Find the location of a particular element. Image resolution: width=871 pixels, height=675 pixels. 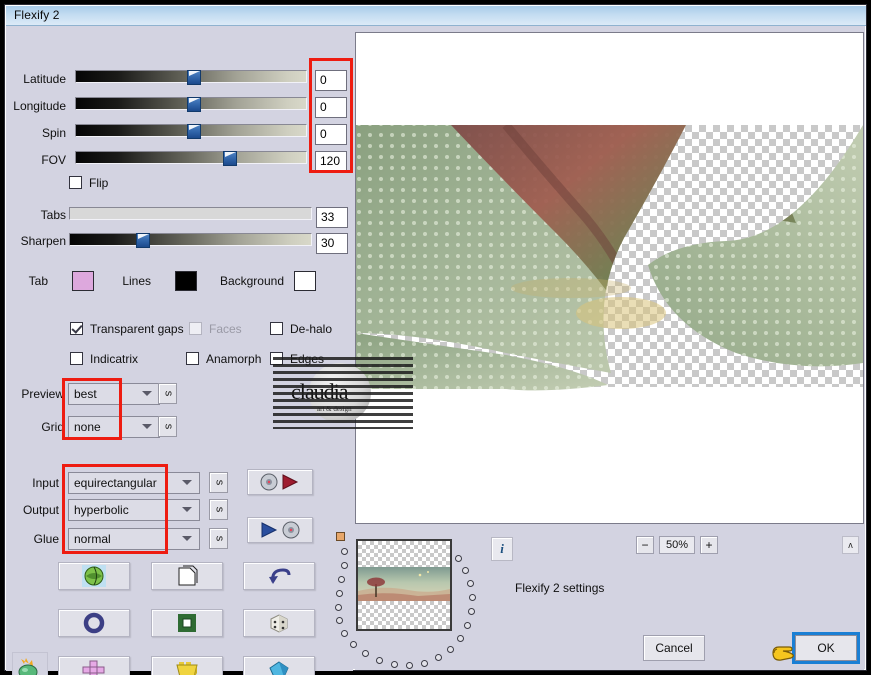

value-longitude: 0 is located at coordinates (331, 107).